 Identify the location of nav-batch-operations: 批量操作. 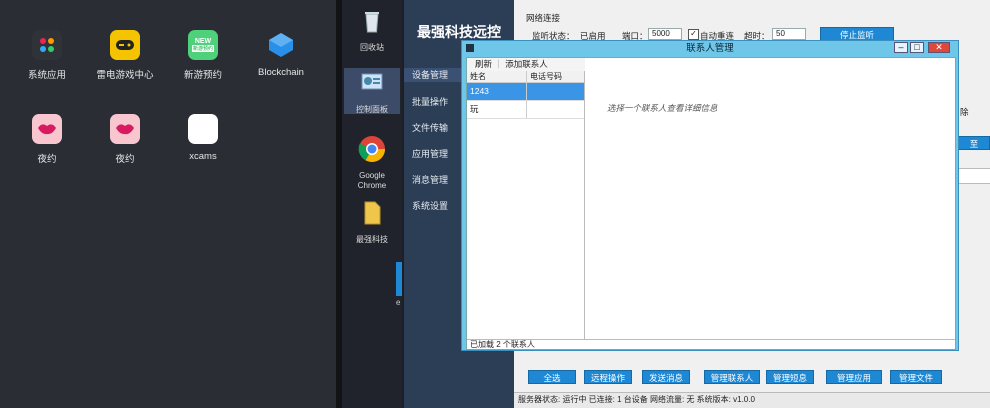
(430, 101).